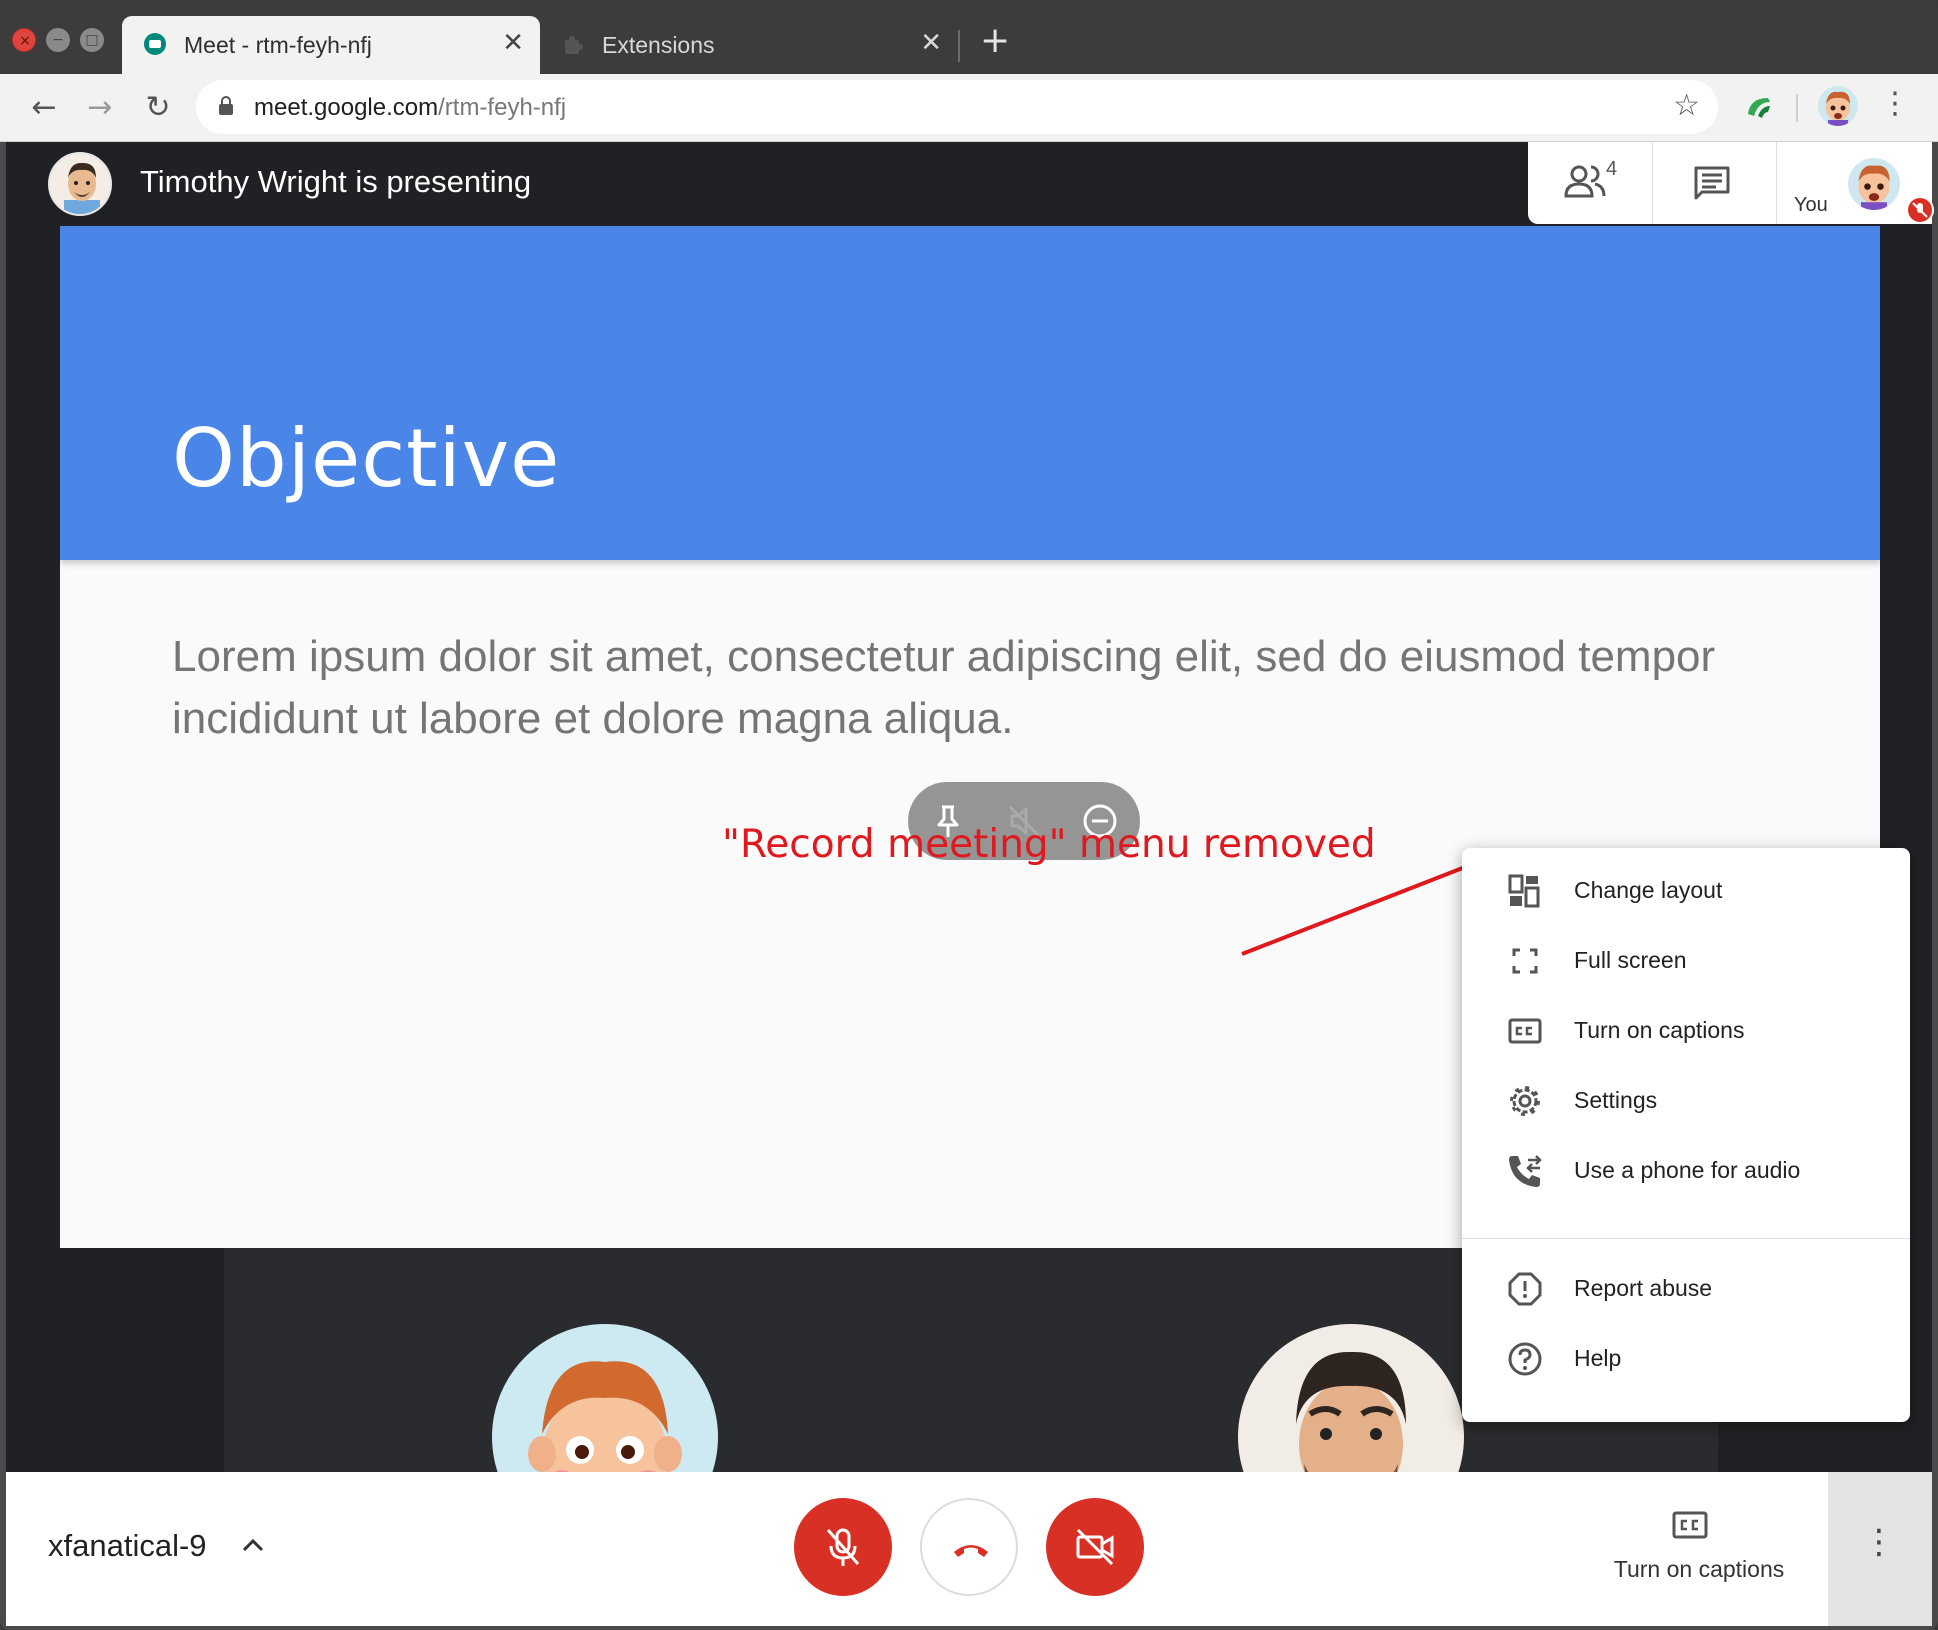  I want to click on fullscreen-icon, so click(1525, 961).